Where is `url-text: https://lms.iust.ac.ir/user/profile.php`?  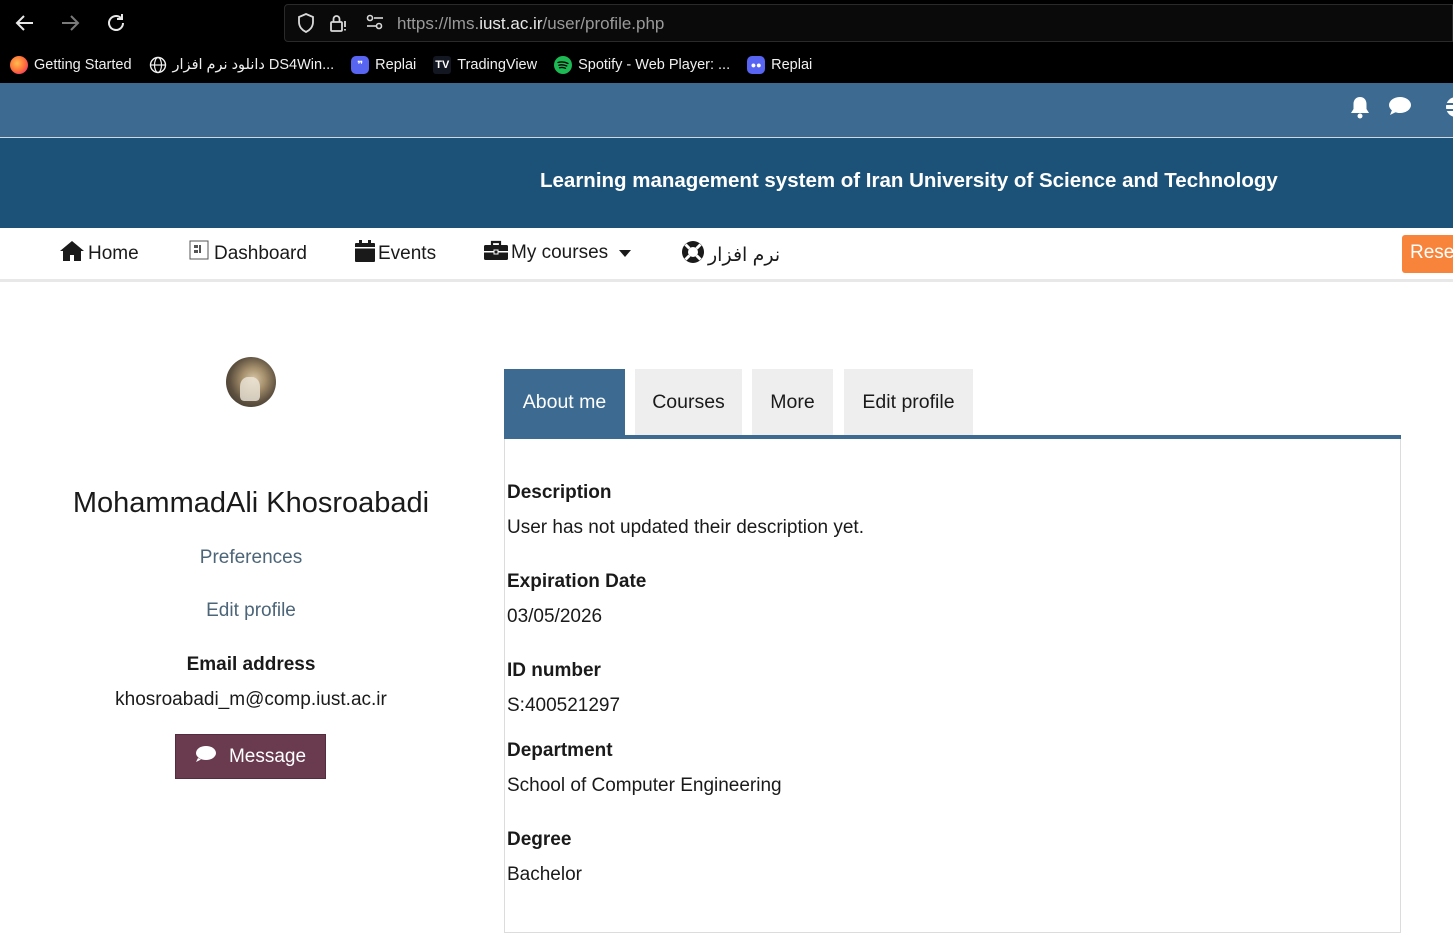
url-text: https://lms.iust.ac.ir/user/profile.php is located at coordinates (530, 24).